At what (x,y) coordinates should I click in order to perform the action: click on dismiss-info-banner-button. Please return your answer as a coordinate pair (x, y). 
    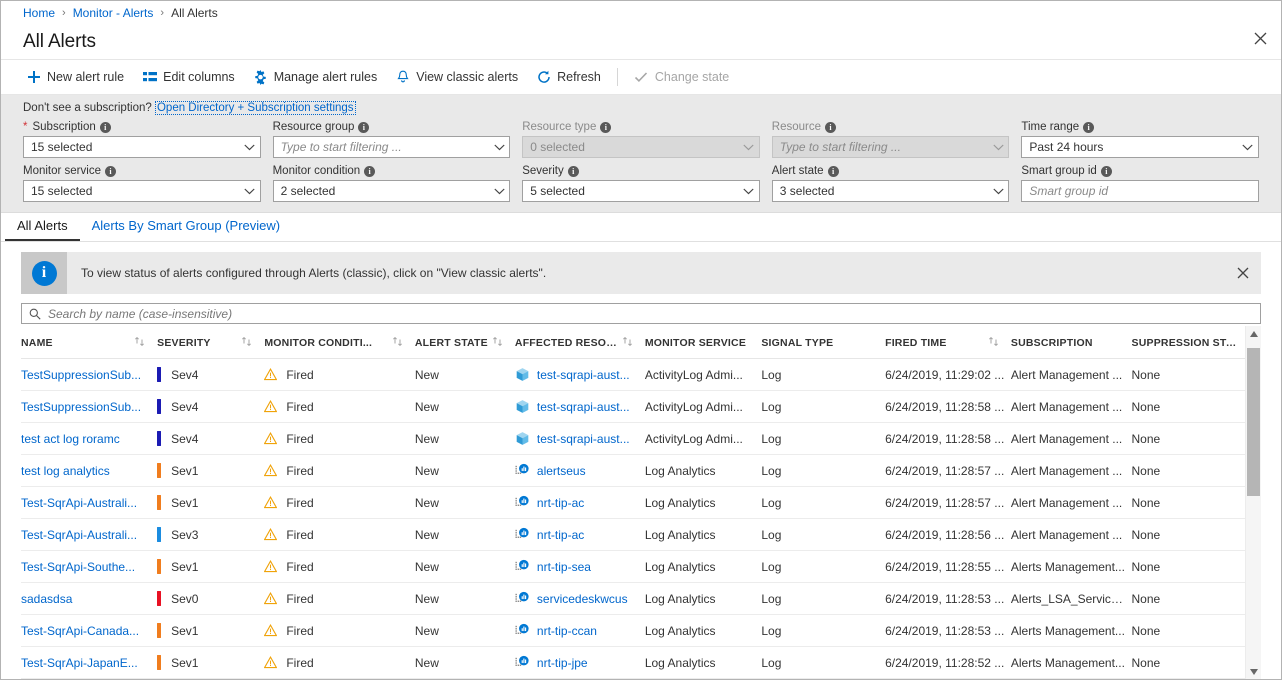
    Looking at the image, I should click on (1243, 273).